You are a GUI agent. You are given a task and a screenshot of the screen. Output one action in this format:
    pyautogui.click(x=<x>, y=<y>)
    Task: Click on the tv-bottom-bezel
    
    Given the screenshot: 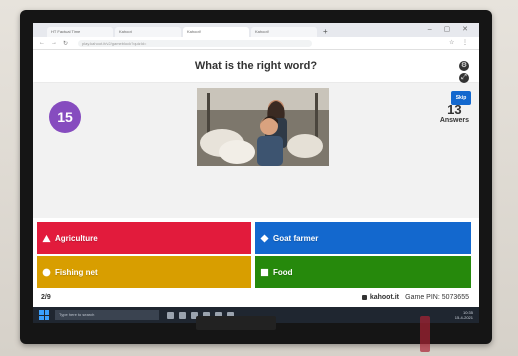 What is the action you would take?
    pyautogui.click(x=236, y=323)
    